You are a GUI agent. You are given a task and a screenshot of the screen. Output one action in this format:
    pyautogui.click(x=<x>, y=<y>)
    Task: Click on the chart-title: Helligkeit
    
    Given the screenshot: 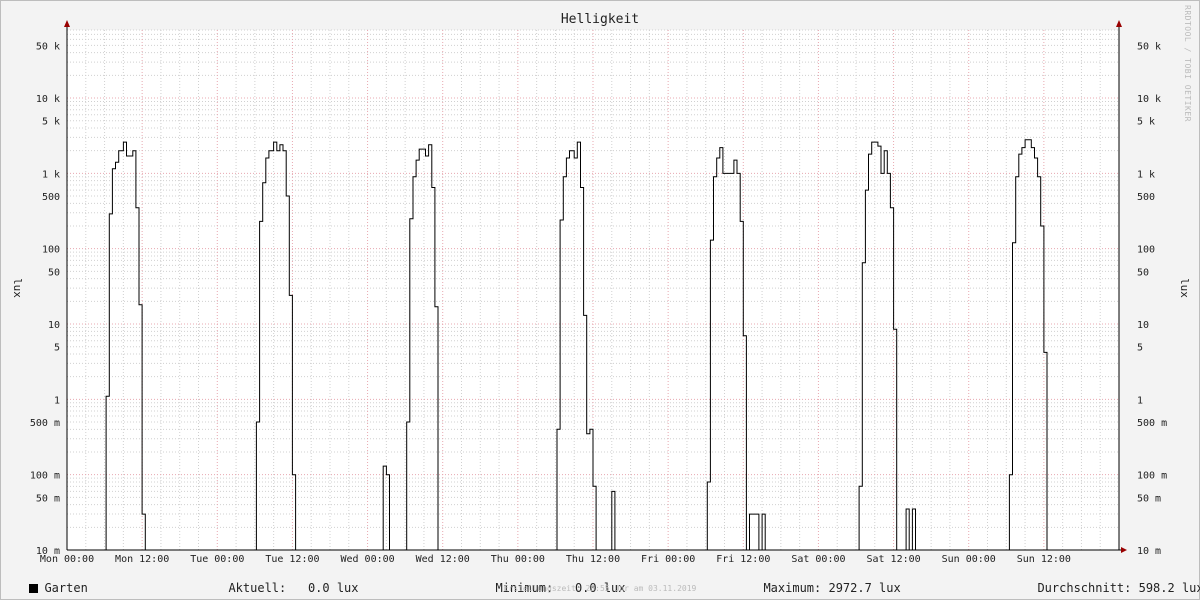 What is the action you would take?
    pyautogui.click(x=600, y=19)
    